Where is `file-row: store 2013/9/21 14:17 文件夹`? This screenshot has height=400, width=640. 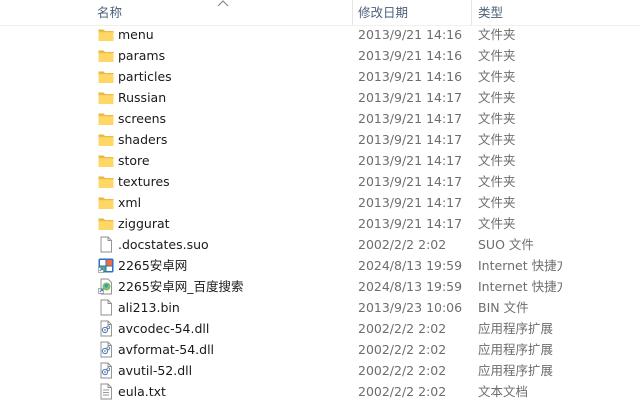
file-row: store 2013/9/21 14:17 文件夹 is located at coordinates (320, 160).